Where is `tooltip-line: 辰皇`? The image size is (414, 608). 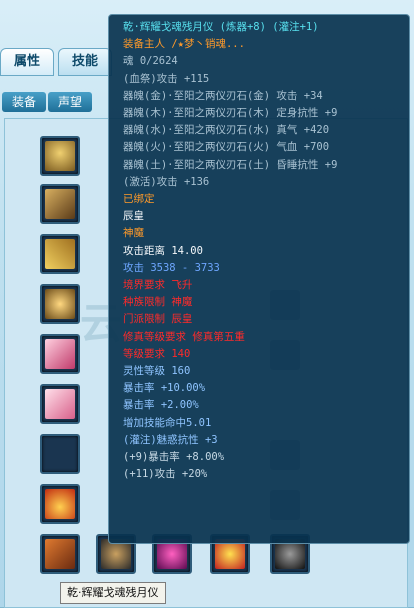
tooltip-line: 辰皇 is located at coordinates (133, 216).